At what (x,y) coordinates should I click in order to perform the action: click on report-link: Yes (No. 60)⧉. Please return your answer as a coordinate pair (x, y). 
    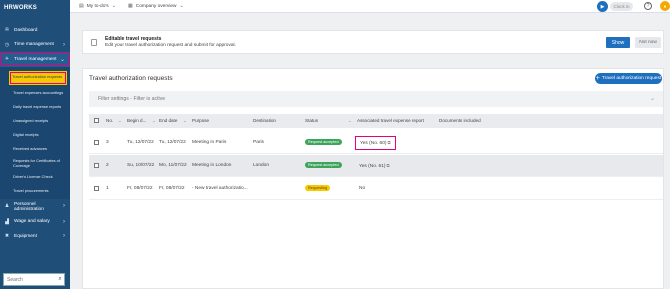
    Looking at the image, I should click on (375, 143).